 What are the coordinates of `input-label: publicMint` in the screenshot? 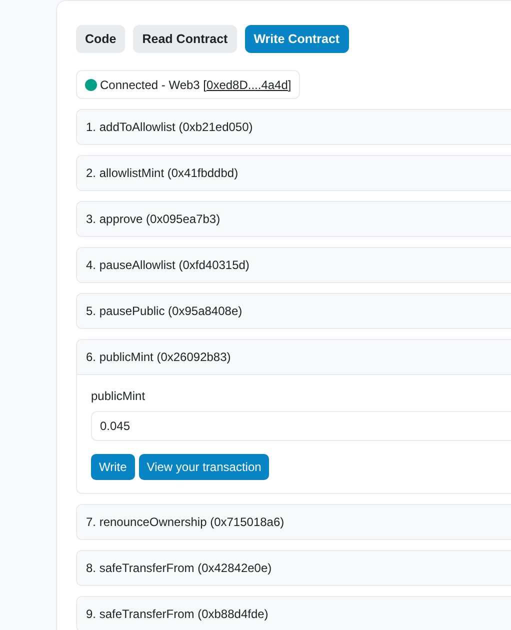 It's located at (118, 396).